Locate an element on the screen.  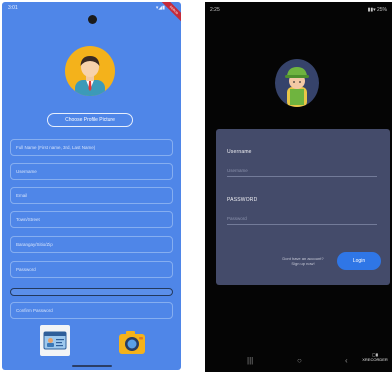
email-field: Email is located at coordinates (91, 195).